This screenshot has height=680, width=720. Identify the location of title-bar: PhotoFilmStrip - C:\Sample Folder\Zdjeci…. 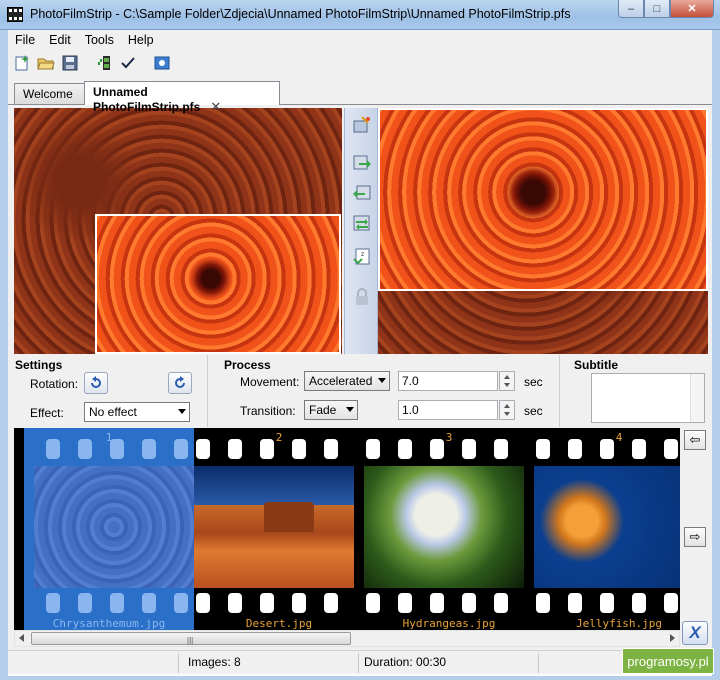
(360, 15).